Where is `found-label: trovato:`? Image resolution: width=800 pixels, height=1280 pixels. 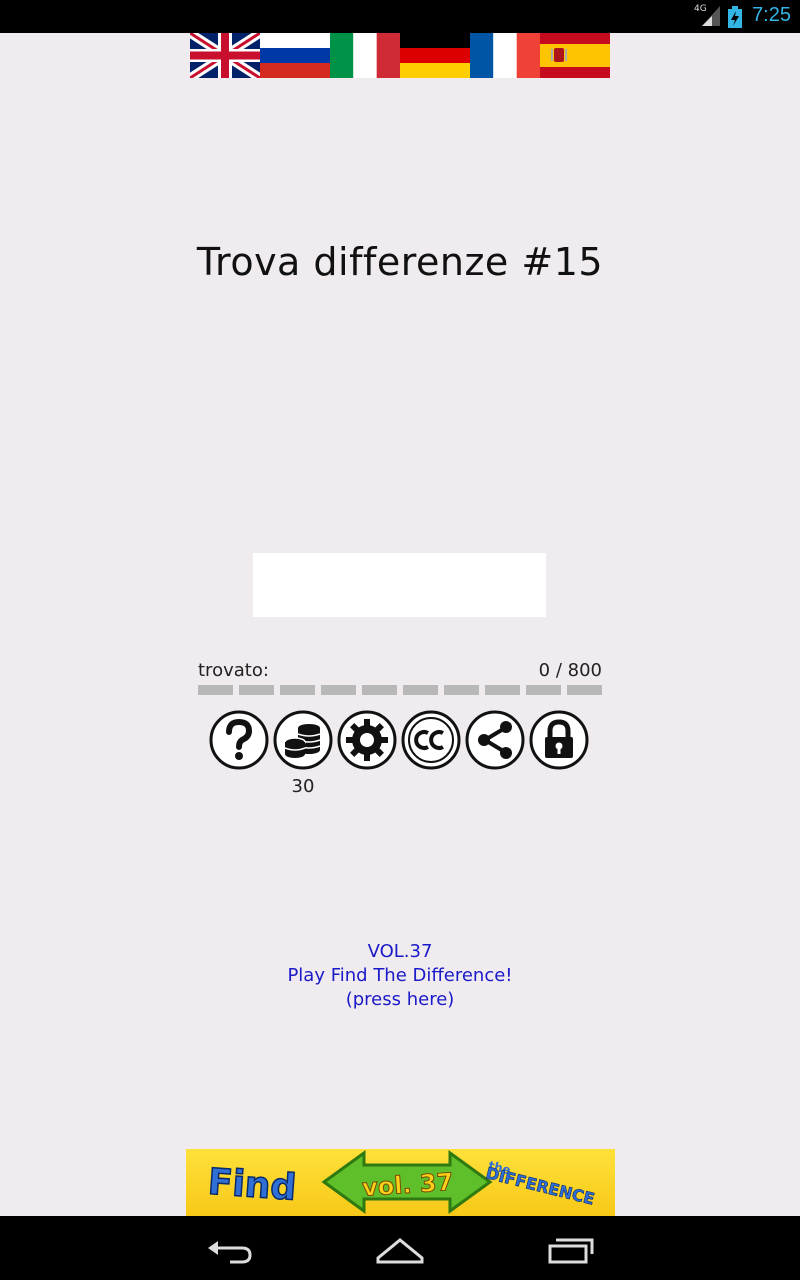 found-label: trovato: is located at coordinates (233, 670).